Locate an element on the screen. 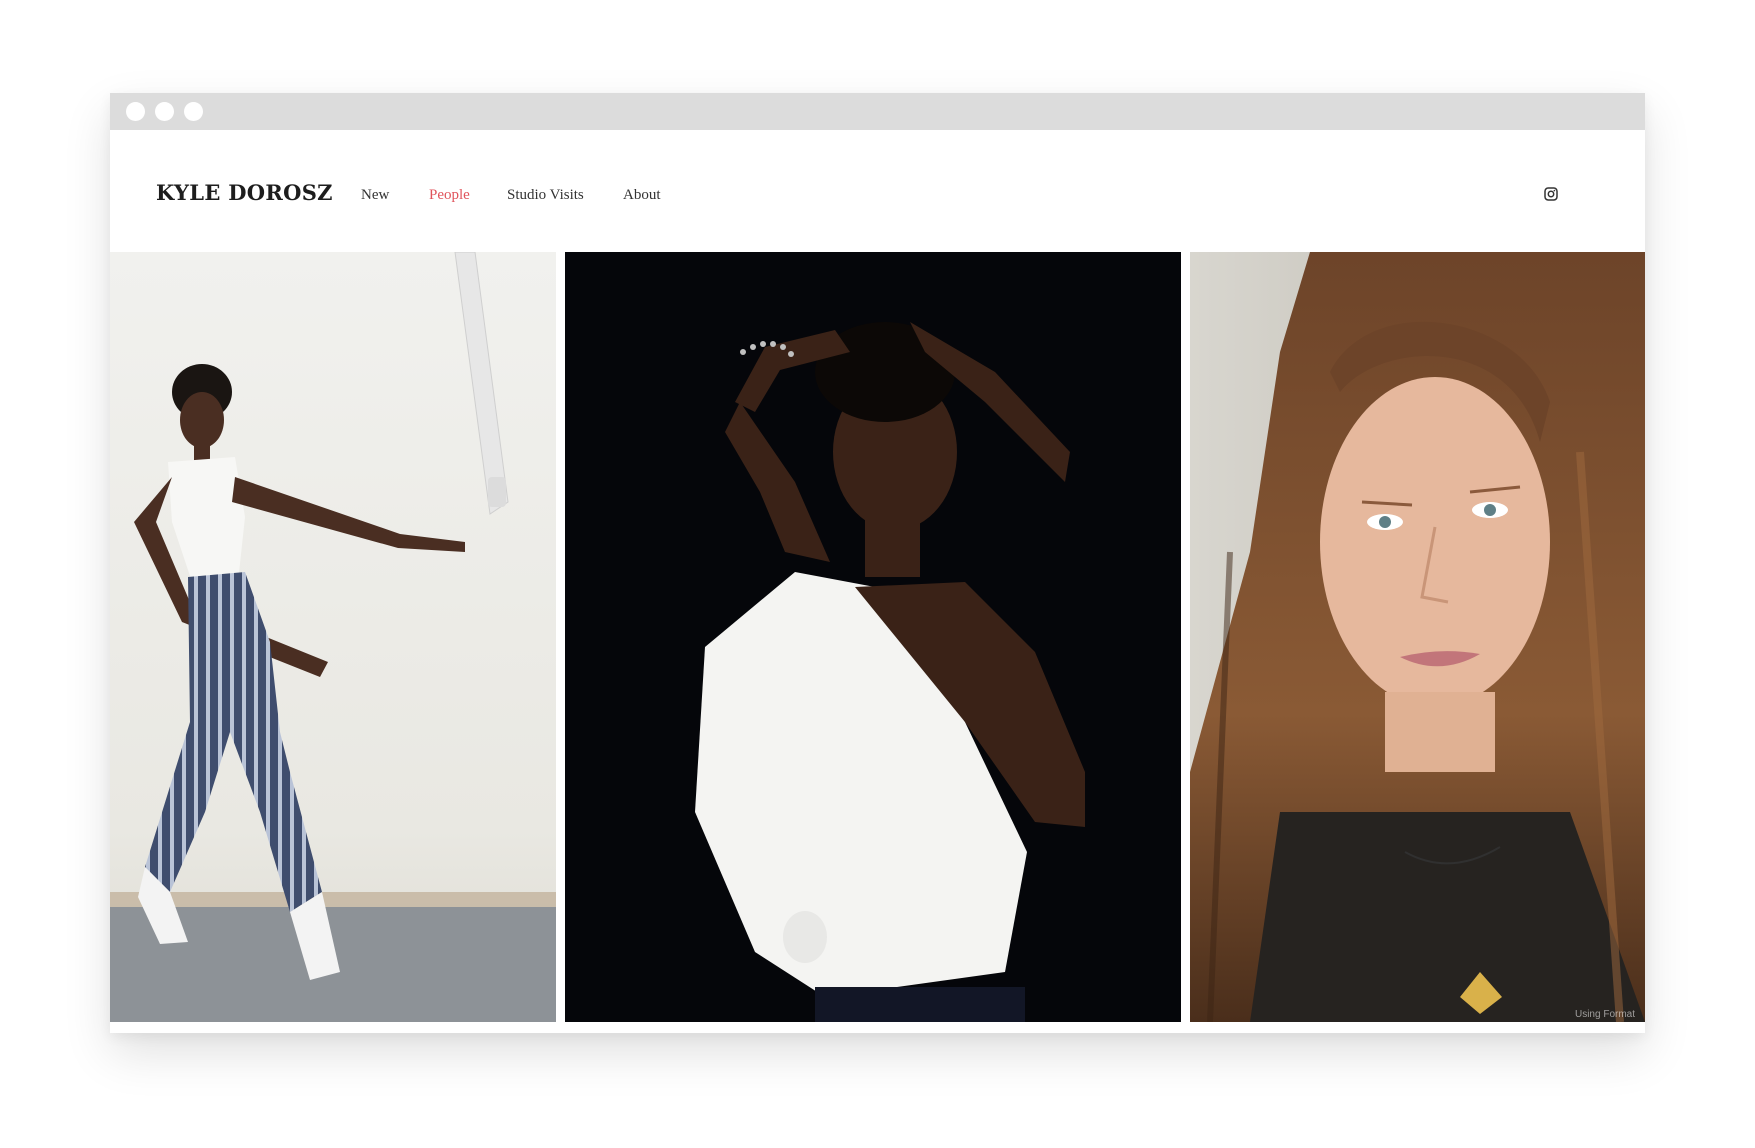  nav-people: People is located at coordinates (449, 195).